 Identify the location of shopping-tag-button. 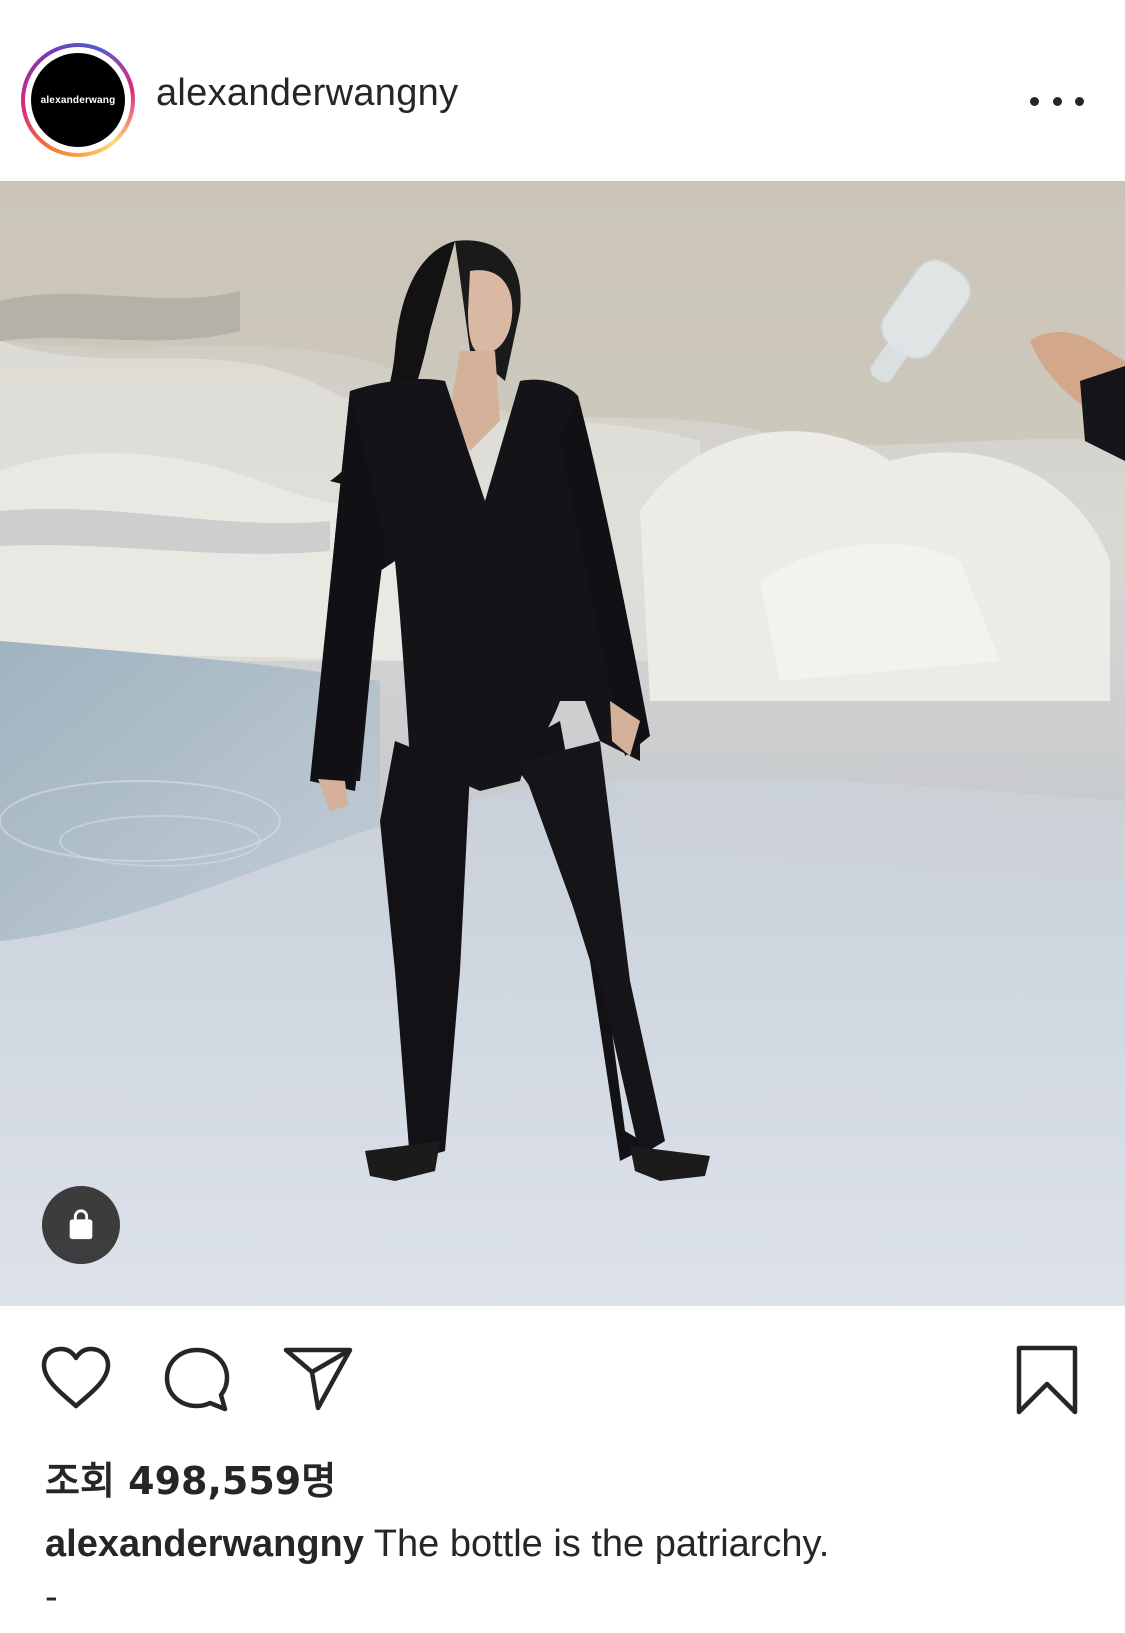
(81, 1225).